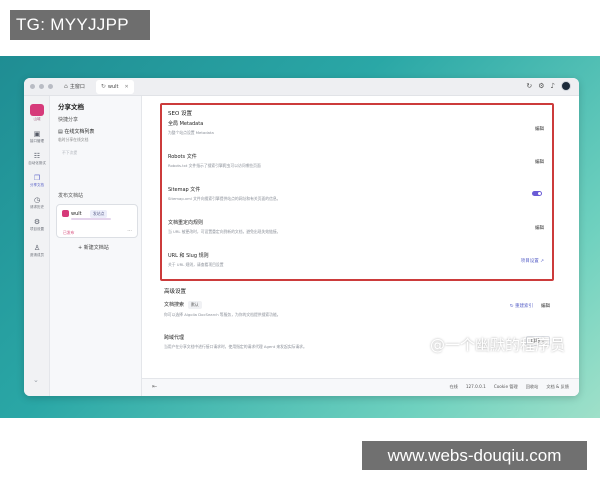 This screenshot has height=480, width=600. I want to click on rail-item-settings: ⚙ 项目设置, so click(37, 225).